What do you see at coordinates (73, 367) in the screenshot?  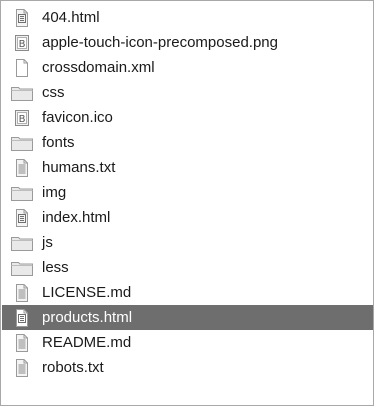 I see `file-name: robots.txt` at bounding box center [73, 367].